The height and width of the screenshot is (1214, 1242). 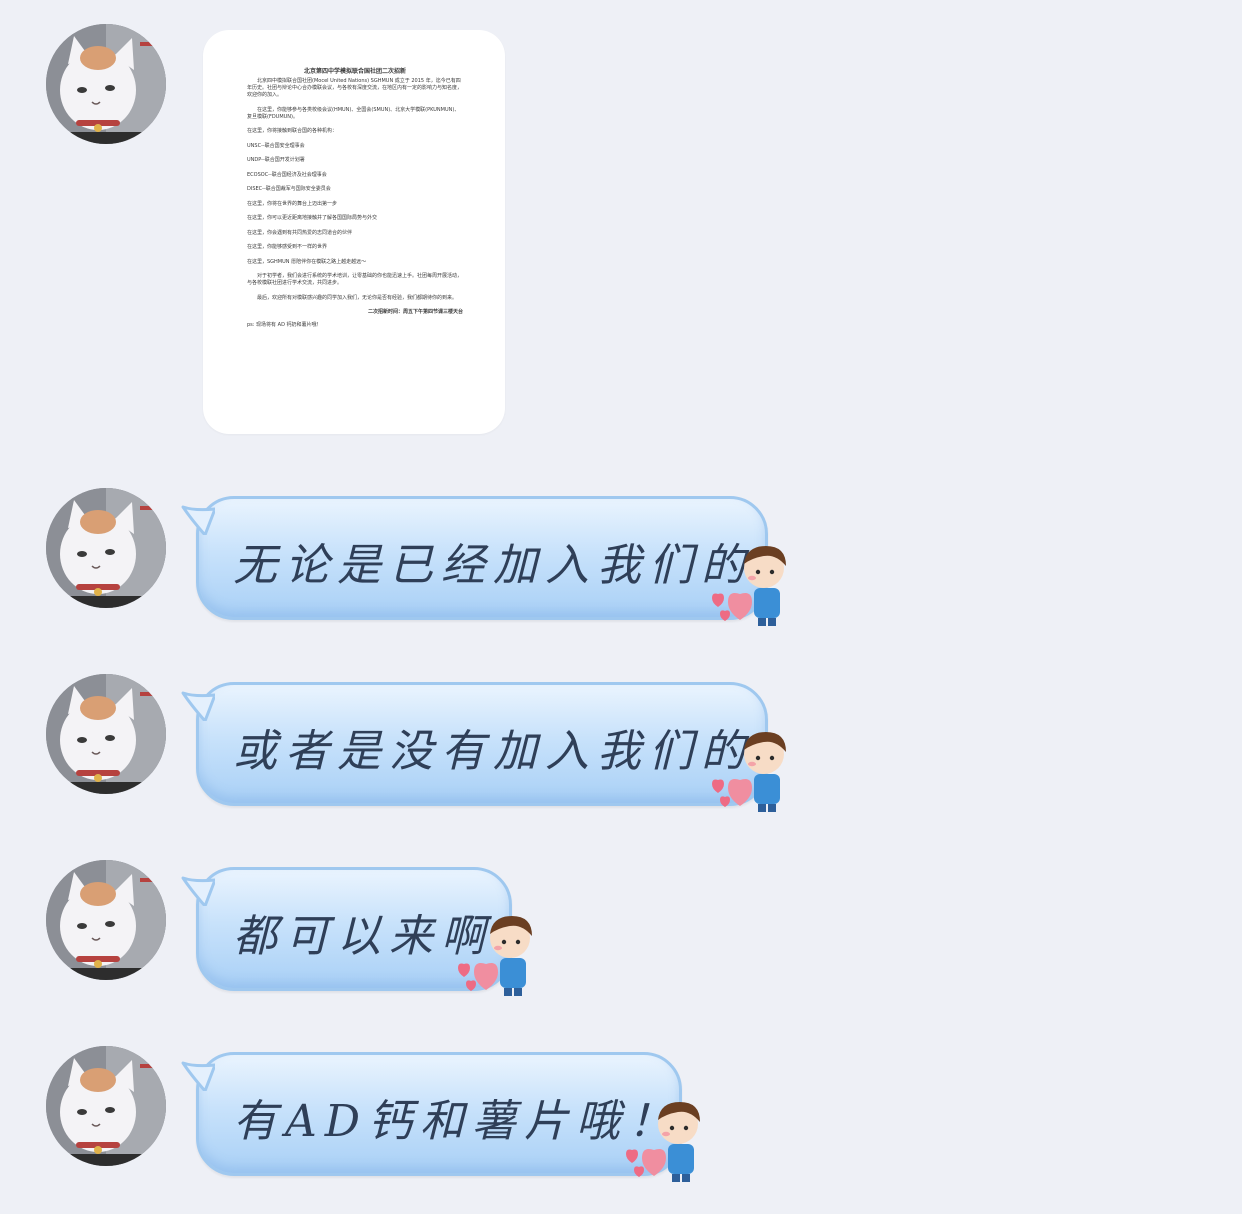 I want to click on document-title: 北京第四中学模拟联合国社团二次招新, so click(x=354, y=71).